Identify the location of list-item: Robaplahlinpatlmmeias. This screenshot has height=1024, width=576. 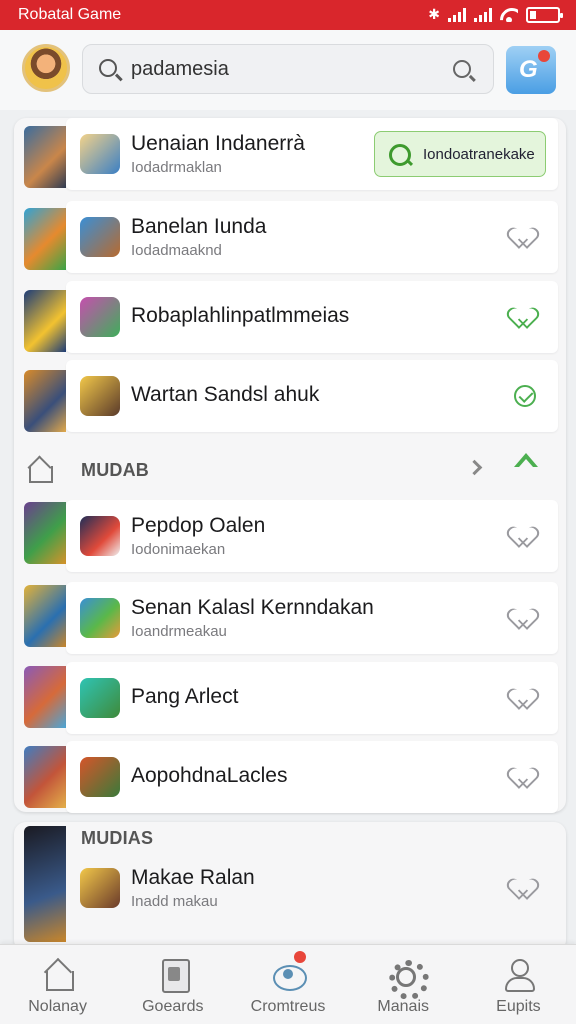
(312, 317).